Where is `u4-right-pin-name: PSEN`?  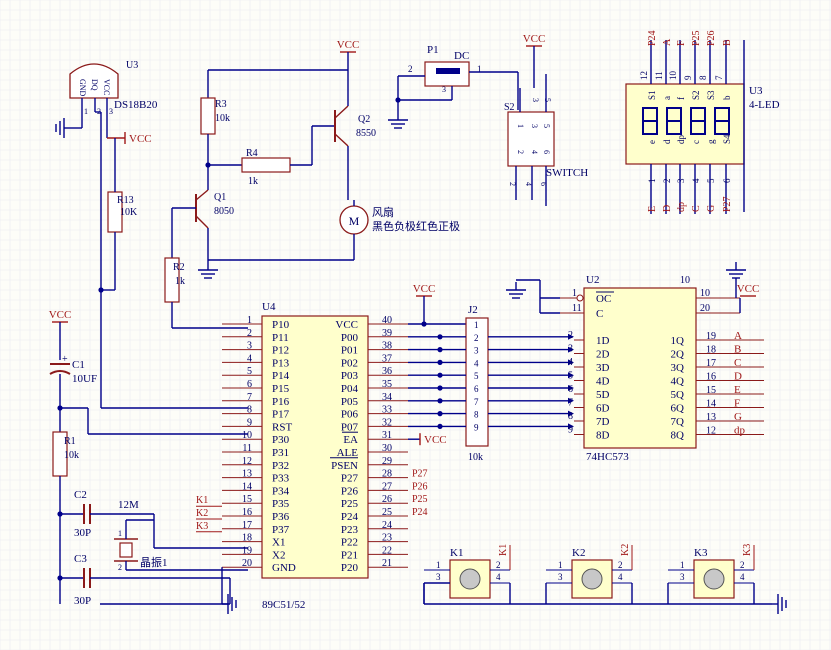 u4-right-pin-name: PSEN is located at coordinates (344, 466).